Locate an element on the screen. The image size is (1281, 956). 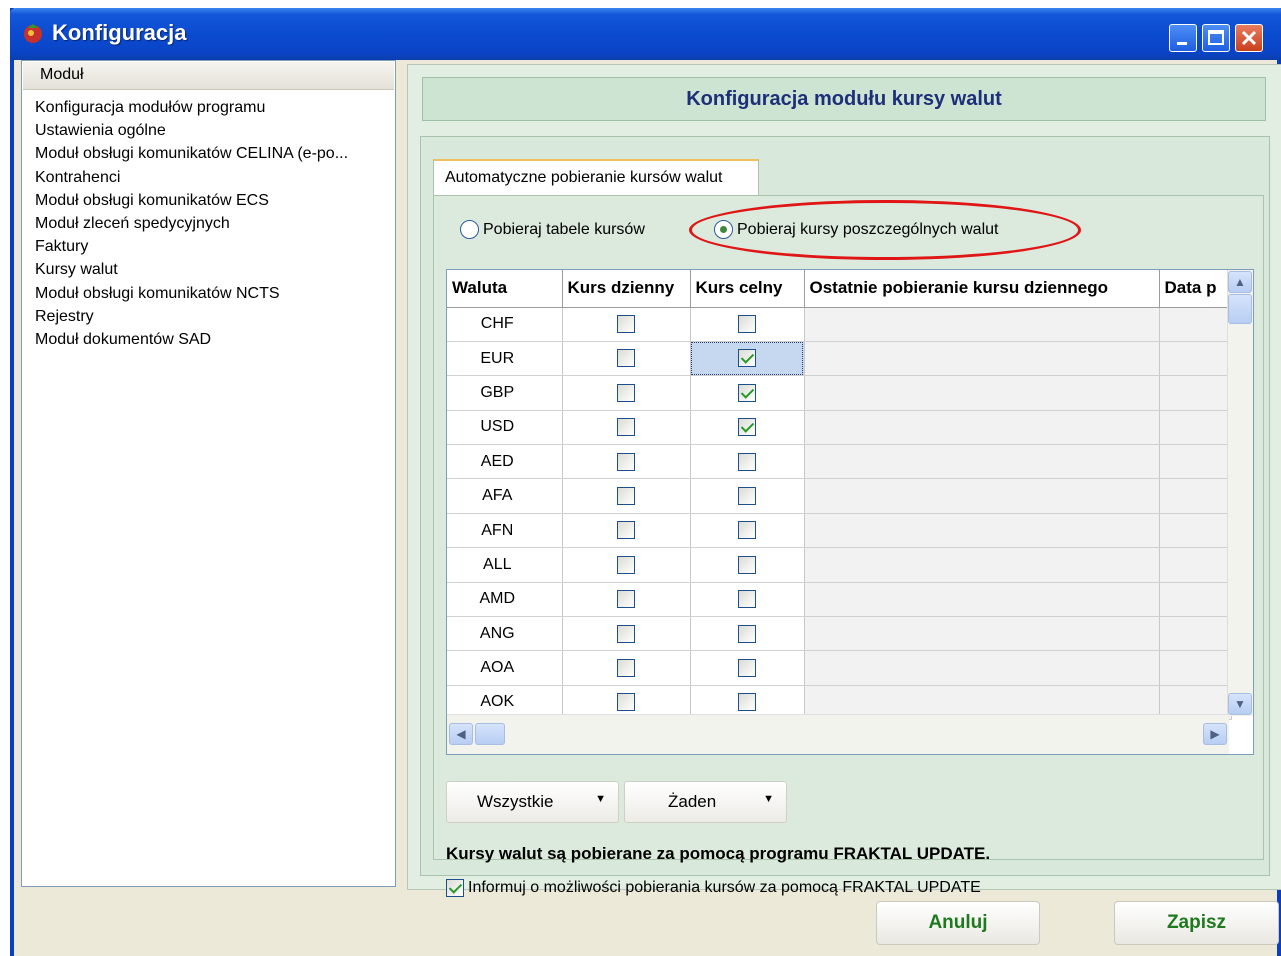
table-row: AFN is located at coordinates (839, 531).